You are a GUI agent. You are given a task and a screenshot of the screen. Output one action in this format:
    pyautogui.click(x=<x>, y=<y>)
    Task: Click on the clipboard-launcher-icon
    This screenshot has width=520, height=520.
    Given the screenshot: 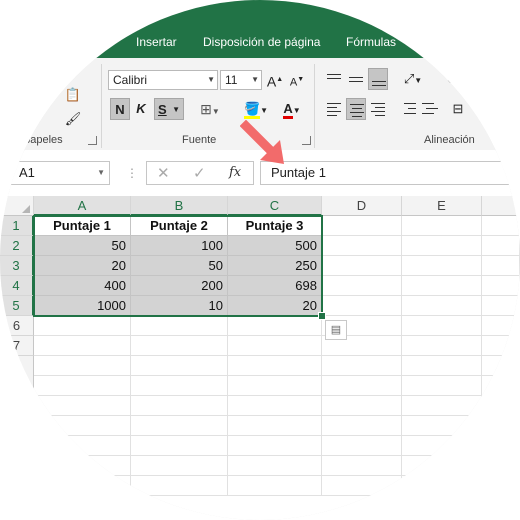 What is the action you would take?
    pyautogui.click(x=92, y=140)
    